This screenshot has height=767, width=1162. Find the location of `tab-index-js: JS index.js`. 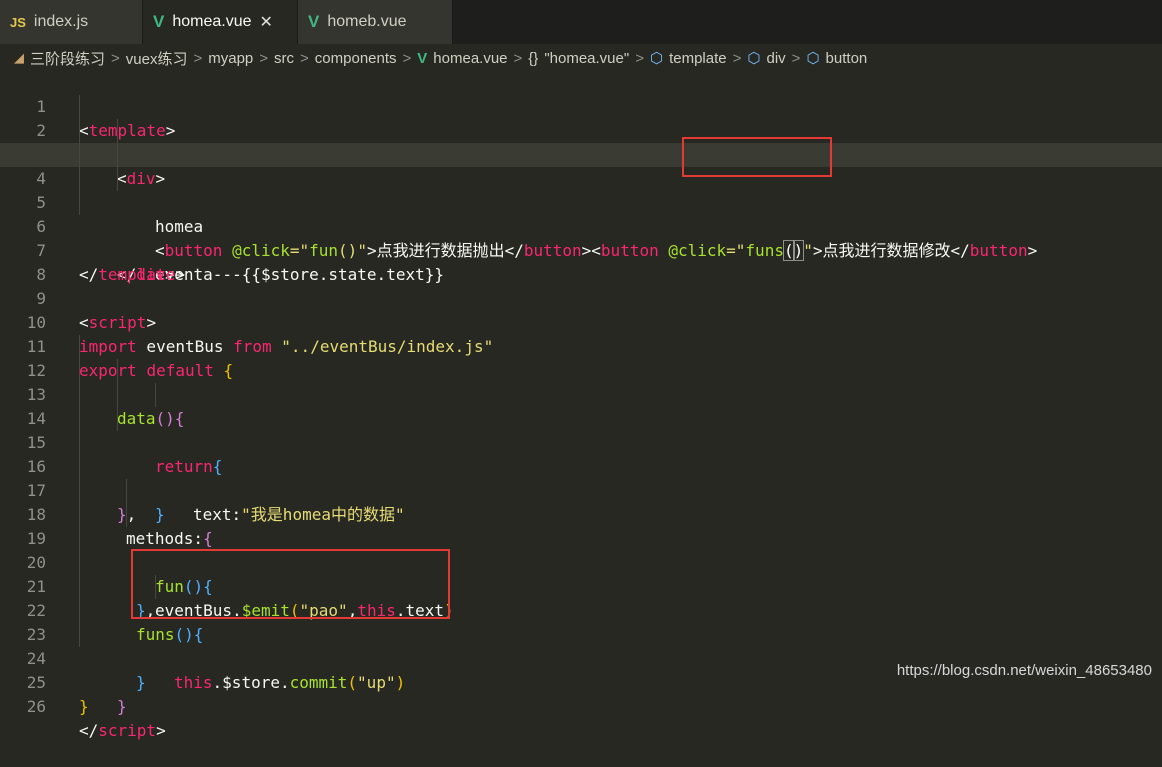

tab-index-js: JS index.js is located at coordinates (71, 22).